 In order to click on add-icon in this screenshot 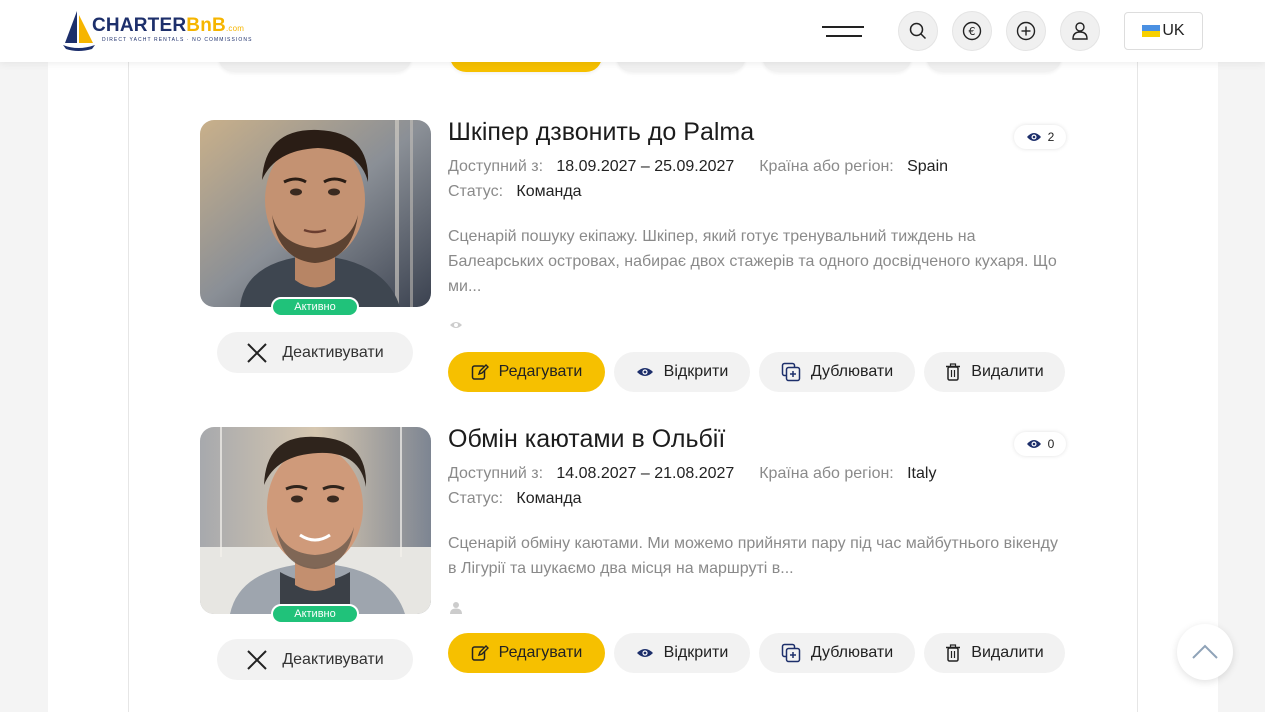, I will do `click(1026, 31)`.